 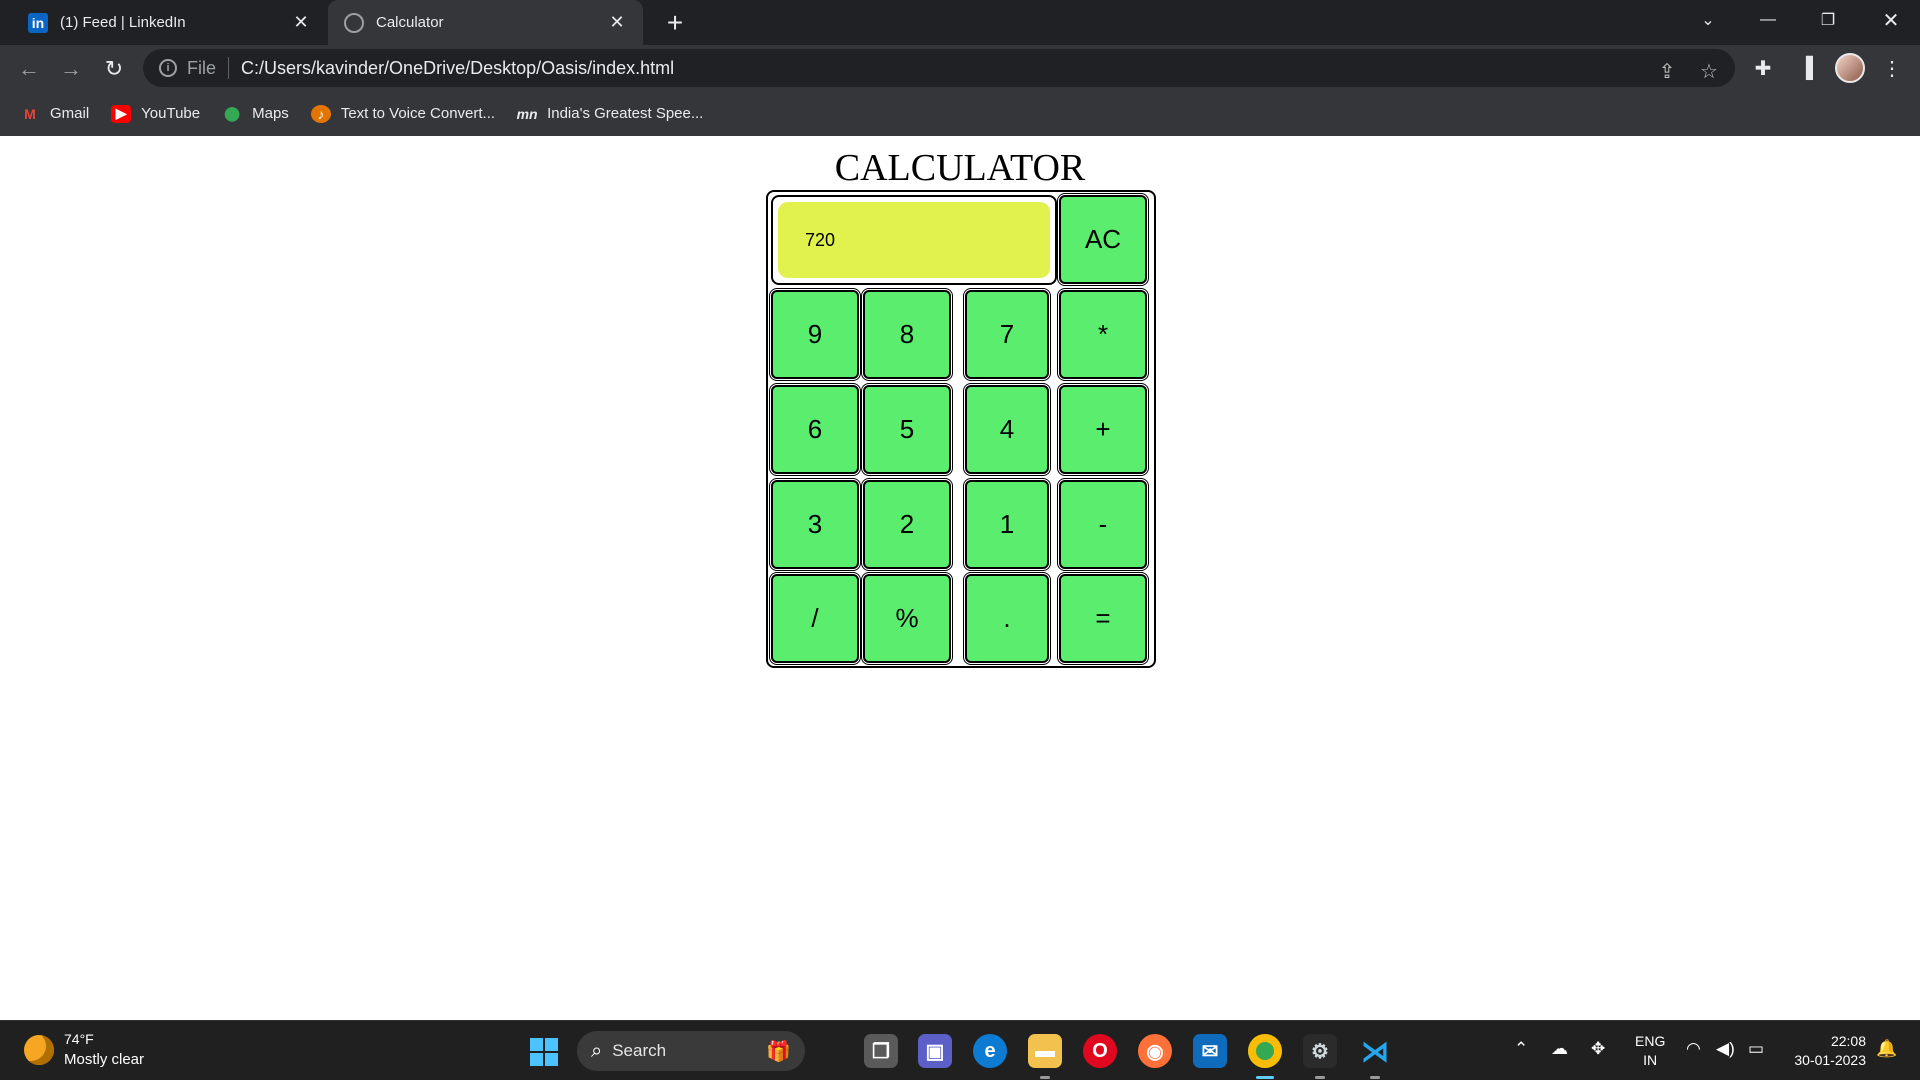 What do you see at coordinates (1103, 618) in the screenshot?
I see `equals-button: =` at bounding box center [1103, 618].